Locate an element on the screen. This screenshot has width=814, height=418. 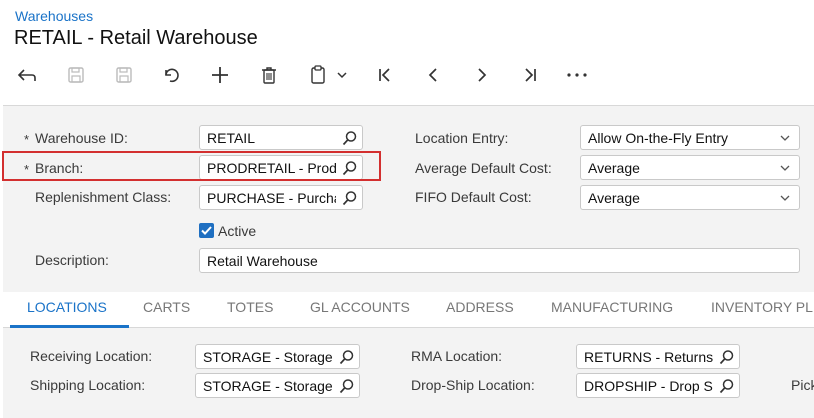
previous-button is located at coordinates (433, 75).